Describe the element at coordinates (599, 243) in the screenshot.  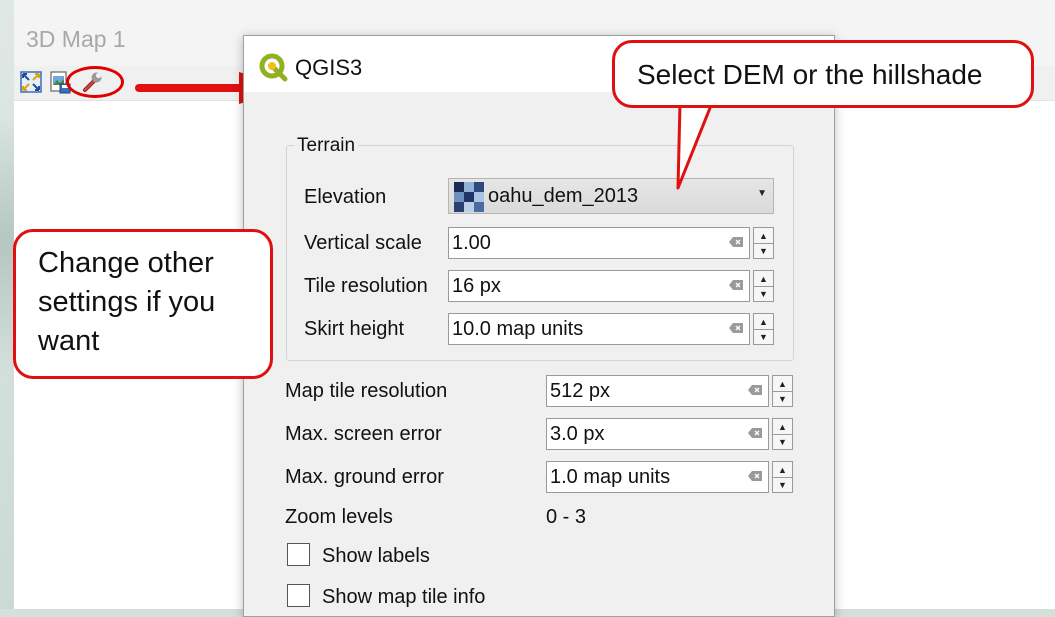
I see `vertical-scale-field: 1.00` at that location.